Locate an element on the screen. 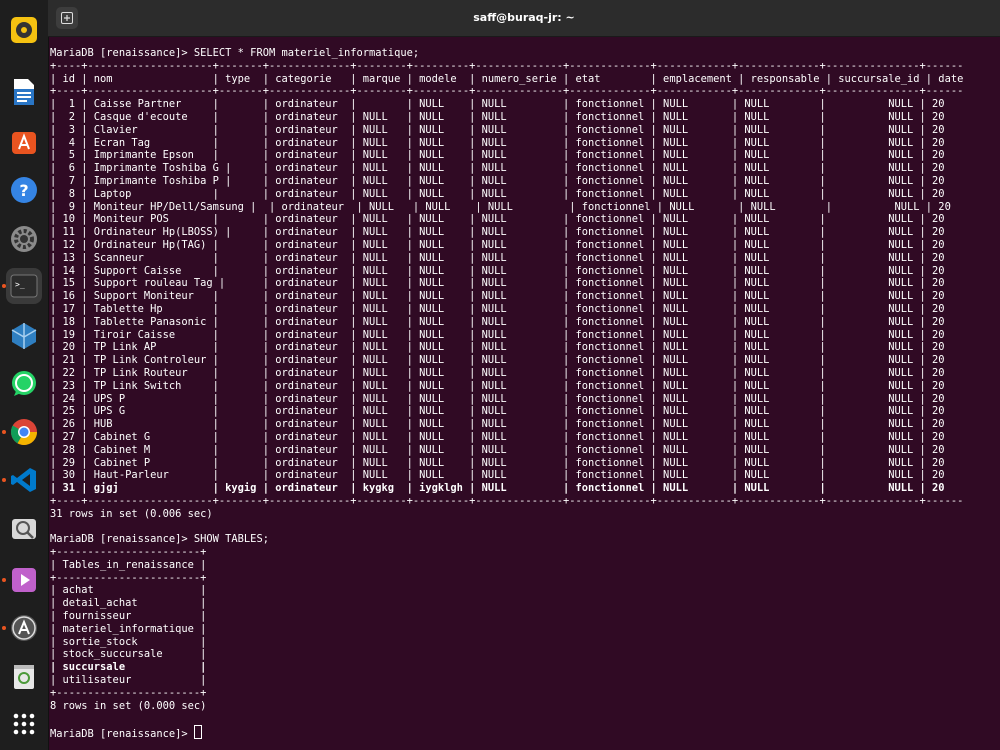 This screenshot has height=750, width=1000. trash-icon is located at coordinates (24, 676).